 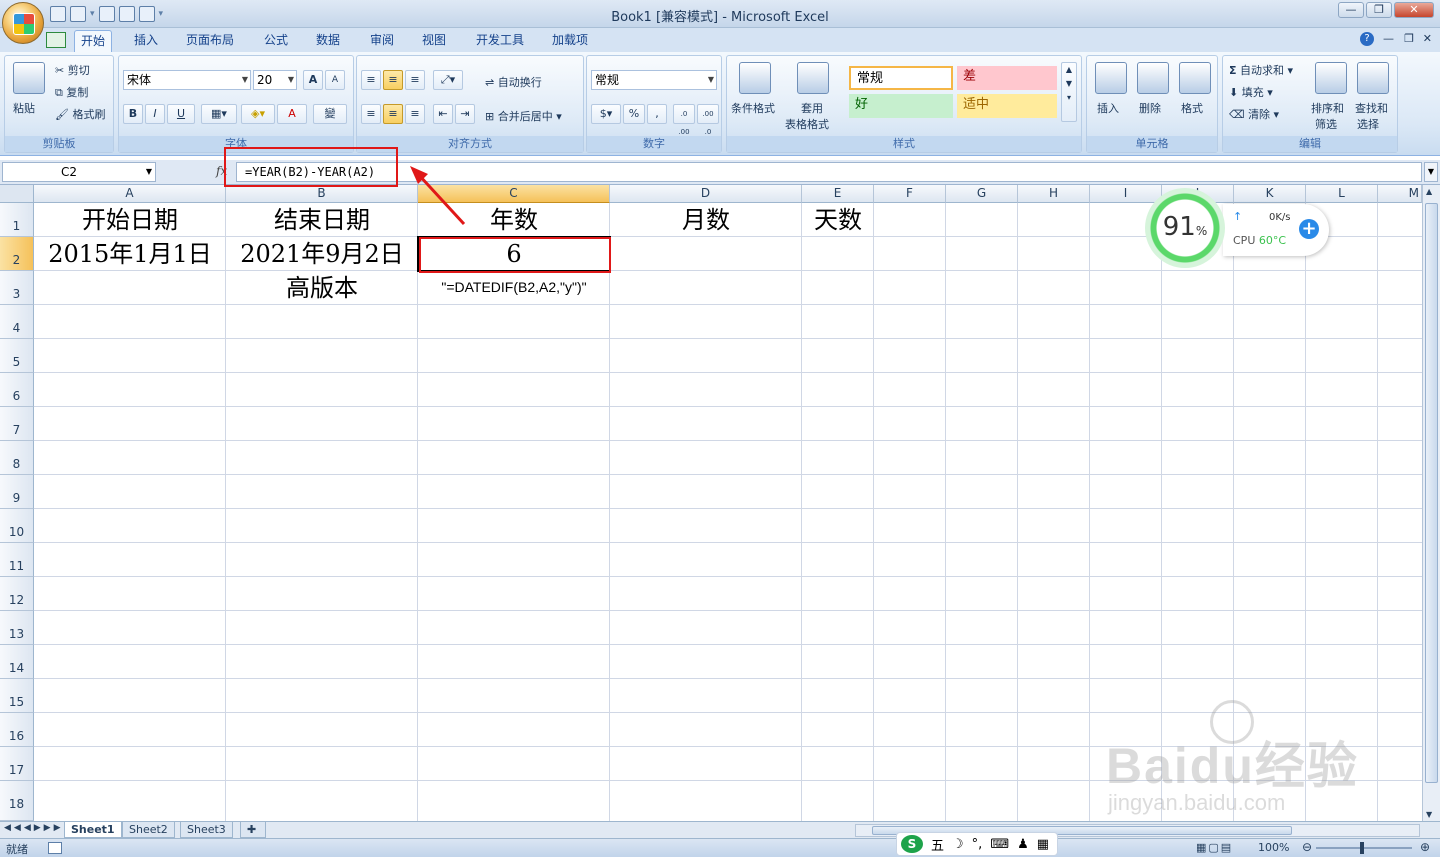 I want to click on column-header-e: E, so click(x=838, y=194).